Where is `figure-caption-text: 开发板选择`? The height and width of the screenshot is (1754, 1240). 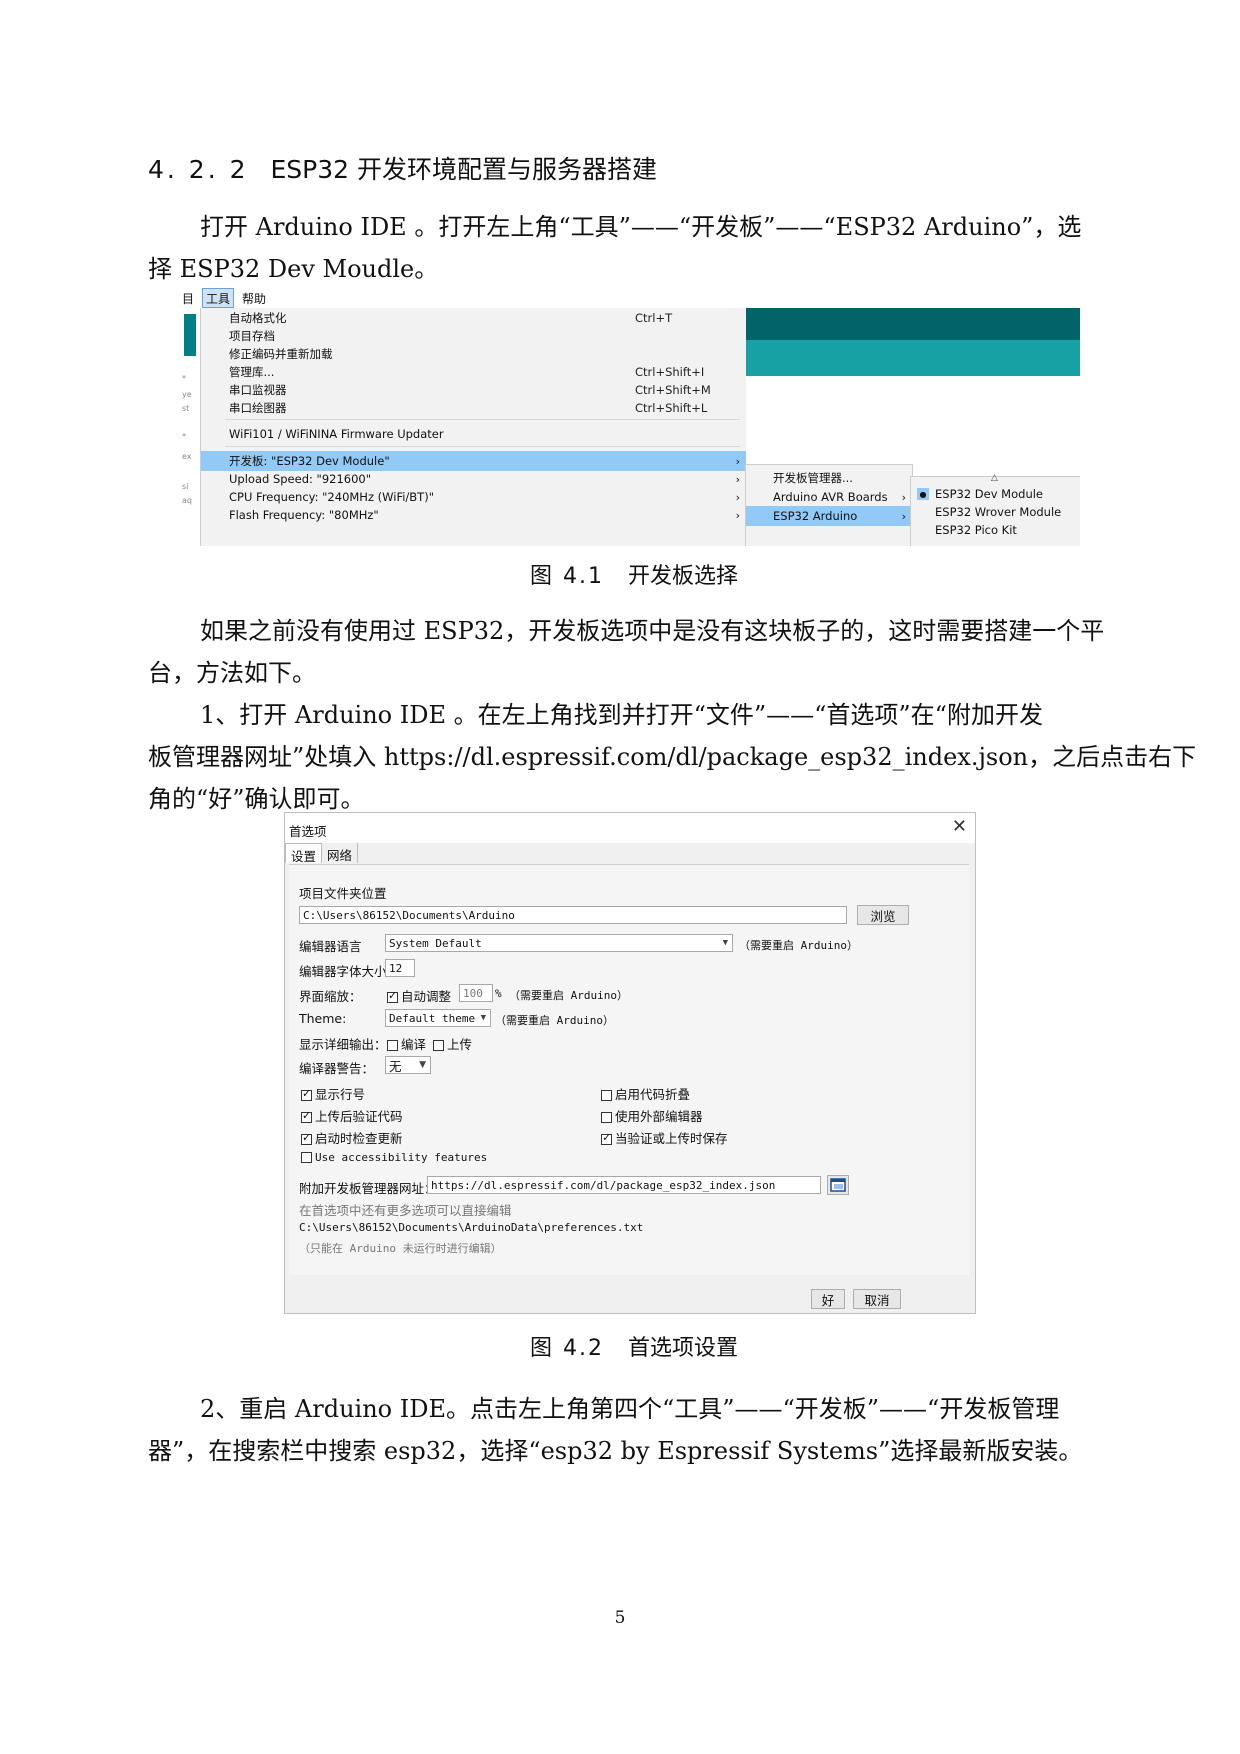 figure-caption-text: 开发板选择 is located at coordinates (682, 576).